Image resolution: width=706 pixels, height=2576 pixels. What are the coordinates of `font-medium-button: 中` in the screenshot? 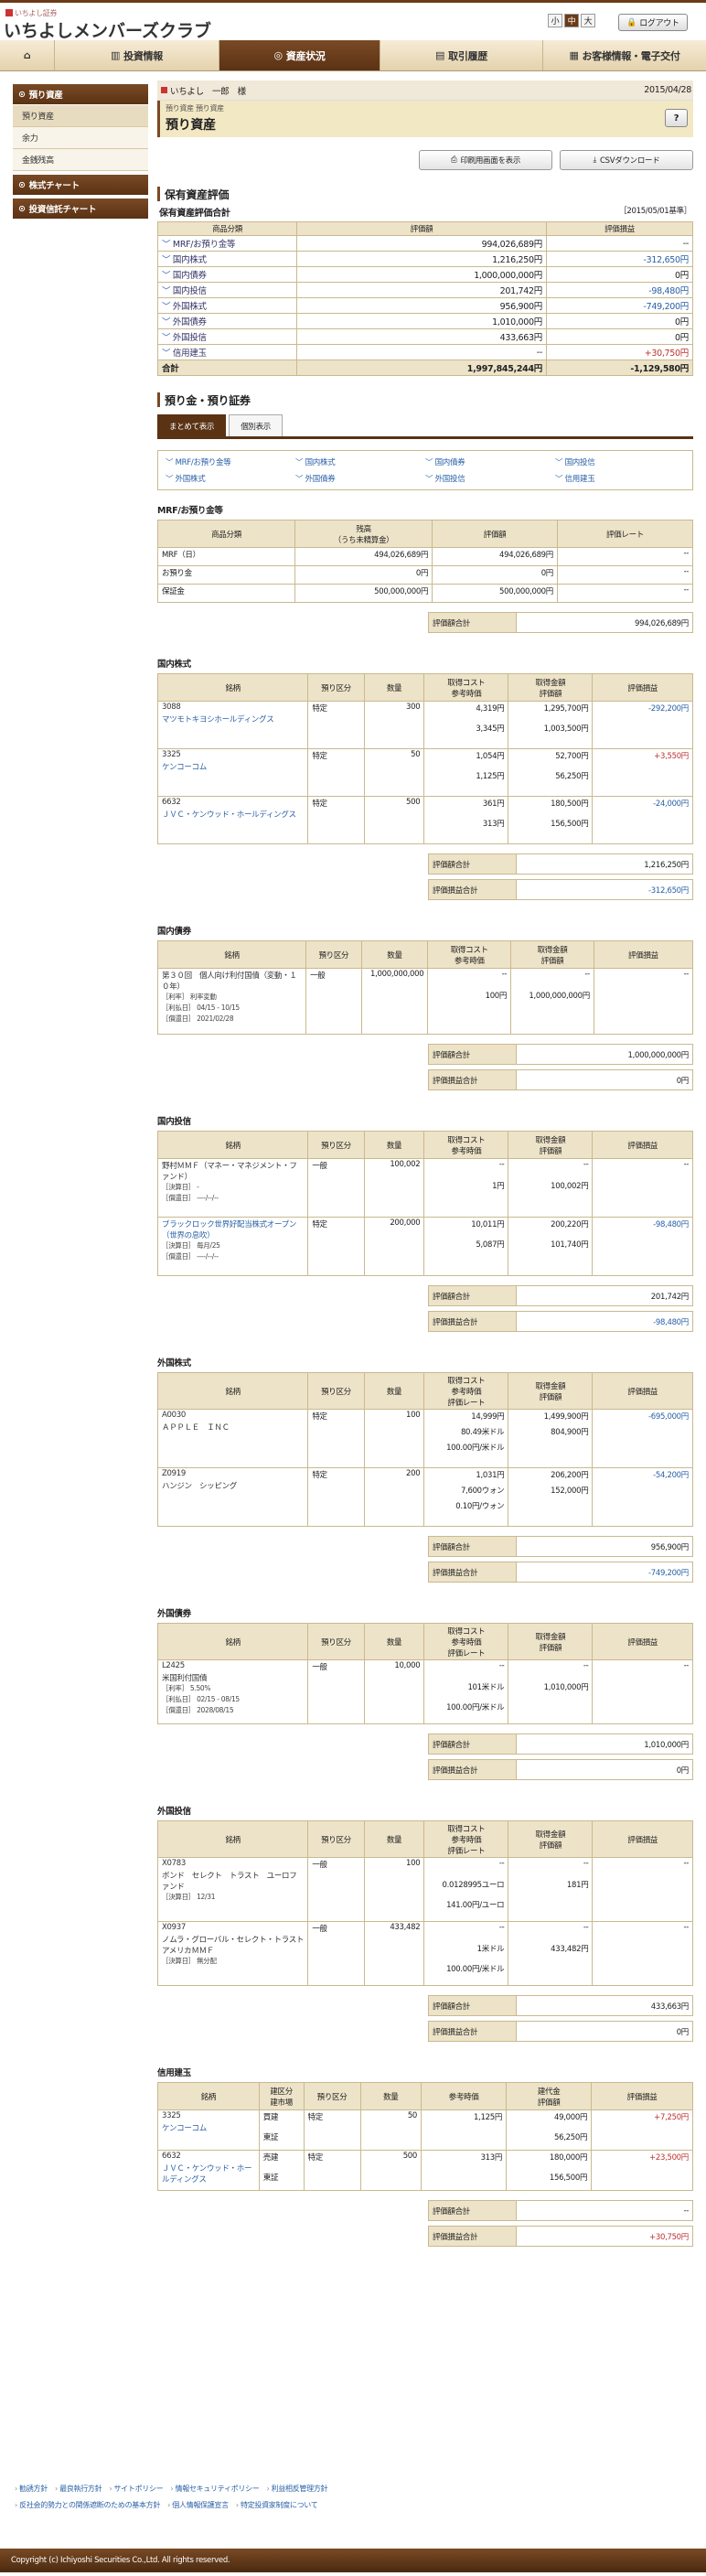 It's located at (571, 20).